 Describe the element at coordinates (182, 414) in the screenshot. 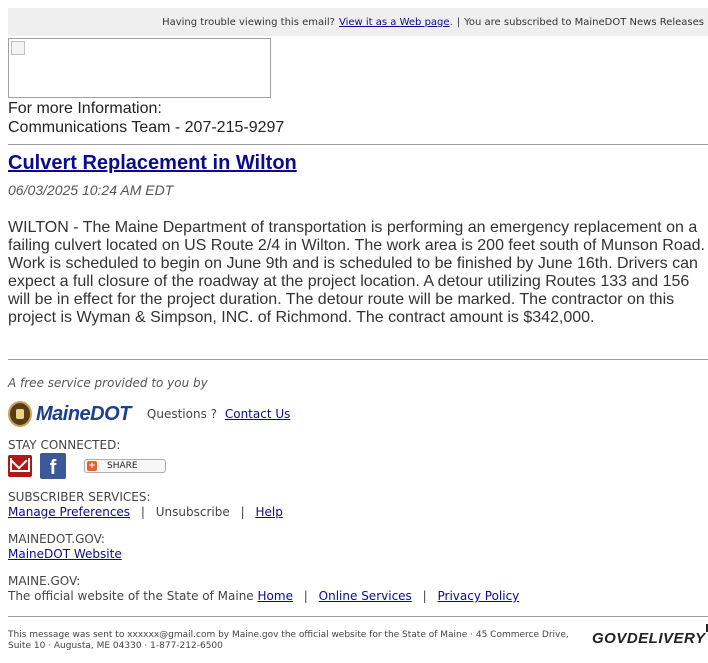

I see `questions-label: Questions ?` at that location.